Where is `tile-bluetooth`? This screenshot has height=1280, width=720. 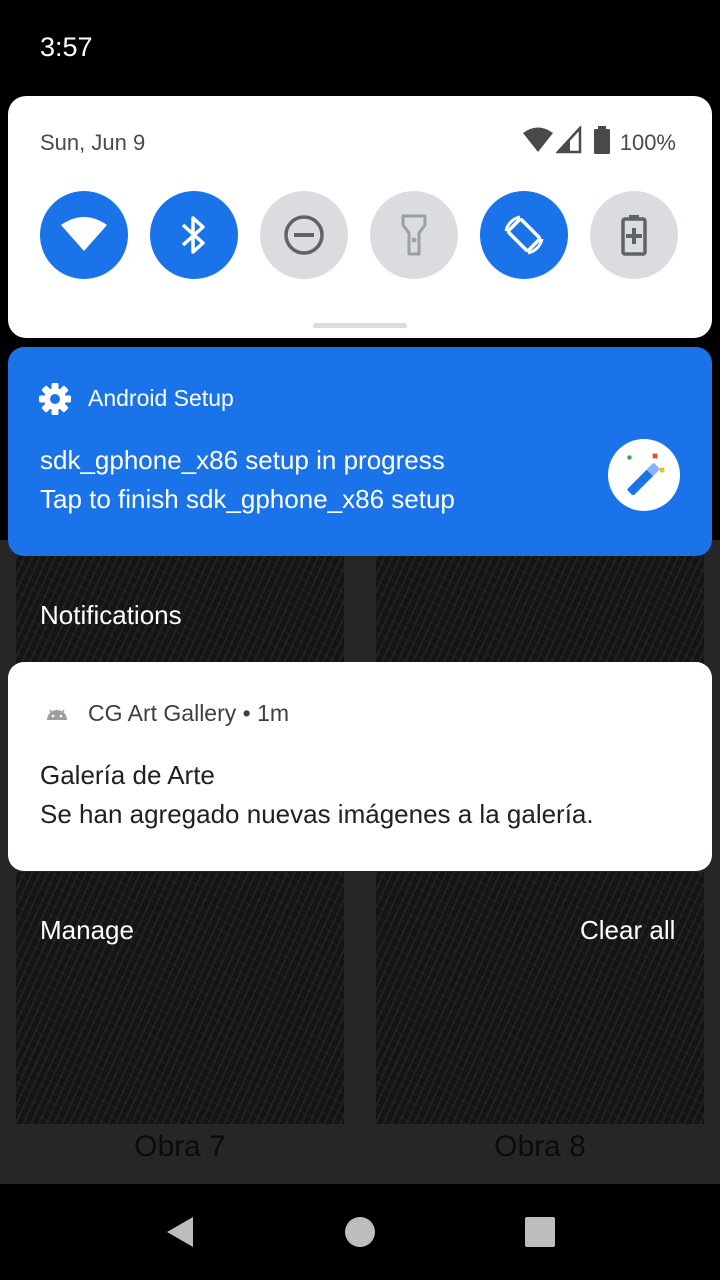 tile-bluetooth is located at coordinates (194, 235).